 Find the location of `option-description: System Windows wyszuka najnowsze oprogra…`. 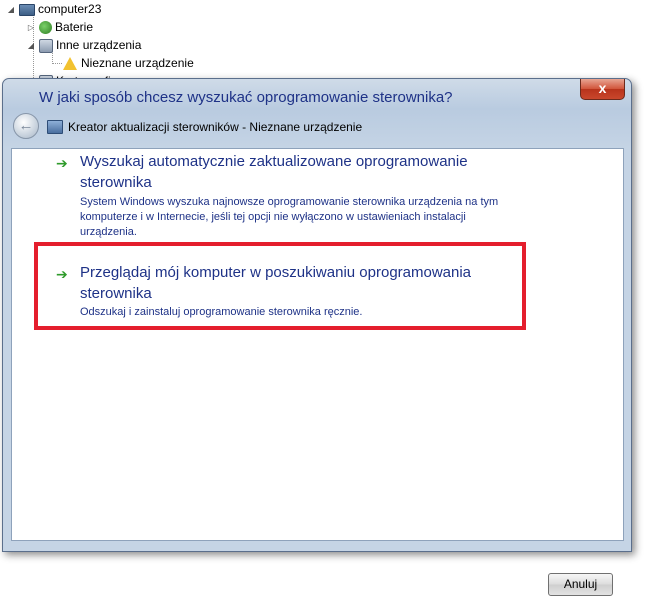

option-description: System Windows wyszuka najnowsze oprogra… is located at coordinates (289, 217).